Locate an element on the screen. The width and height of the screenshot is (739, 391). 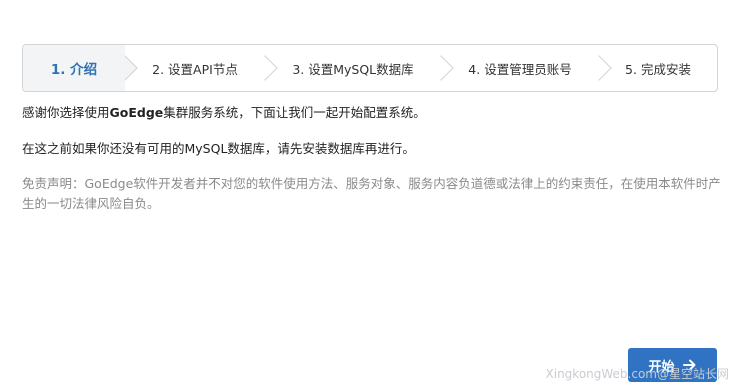
intro-line-1-pre: 感谢你选择使用 is located at coordinates (66, 112).